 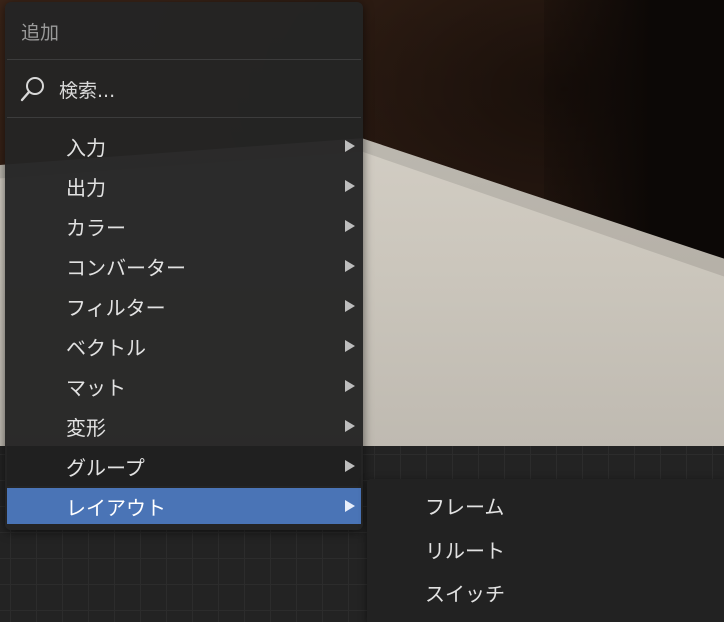 I want to click on menu-item-layout: レイアウト, so click(x=184, y=506).